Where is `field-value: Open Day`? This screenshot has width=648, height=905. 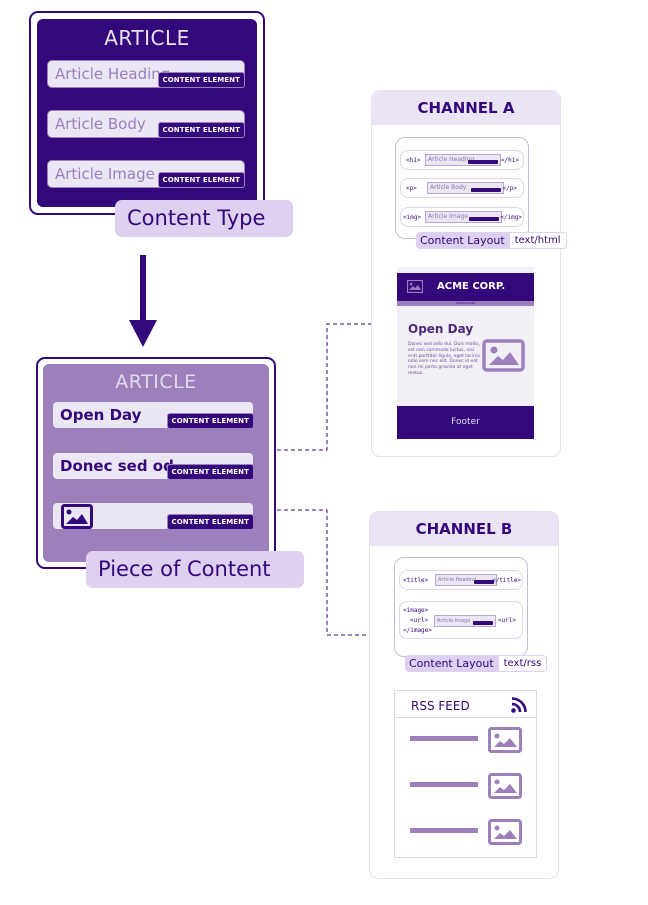
field-value: Open Day is located at coordinates (101, 415).